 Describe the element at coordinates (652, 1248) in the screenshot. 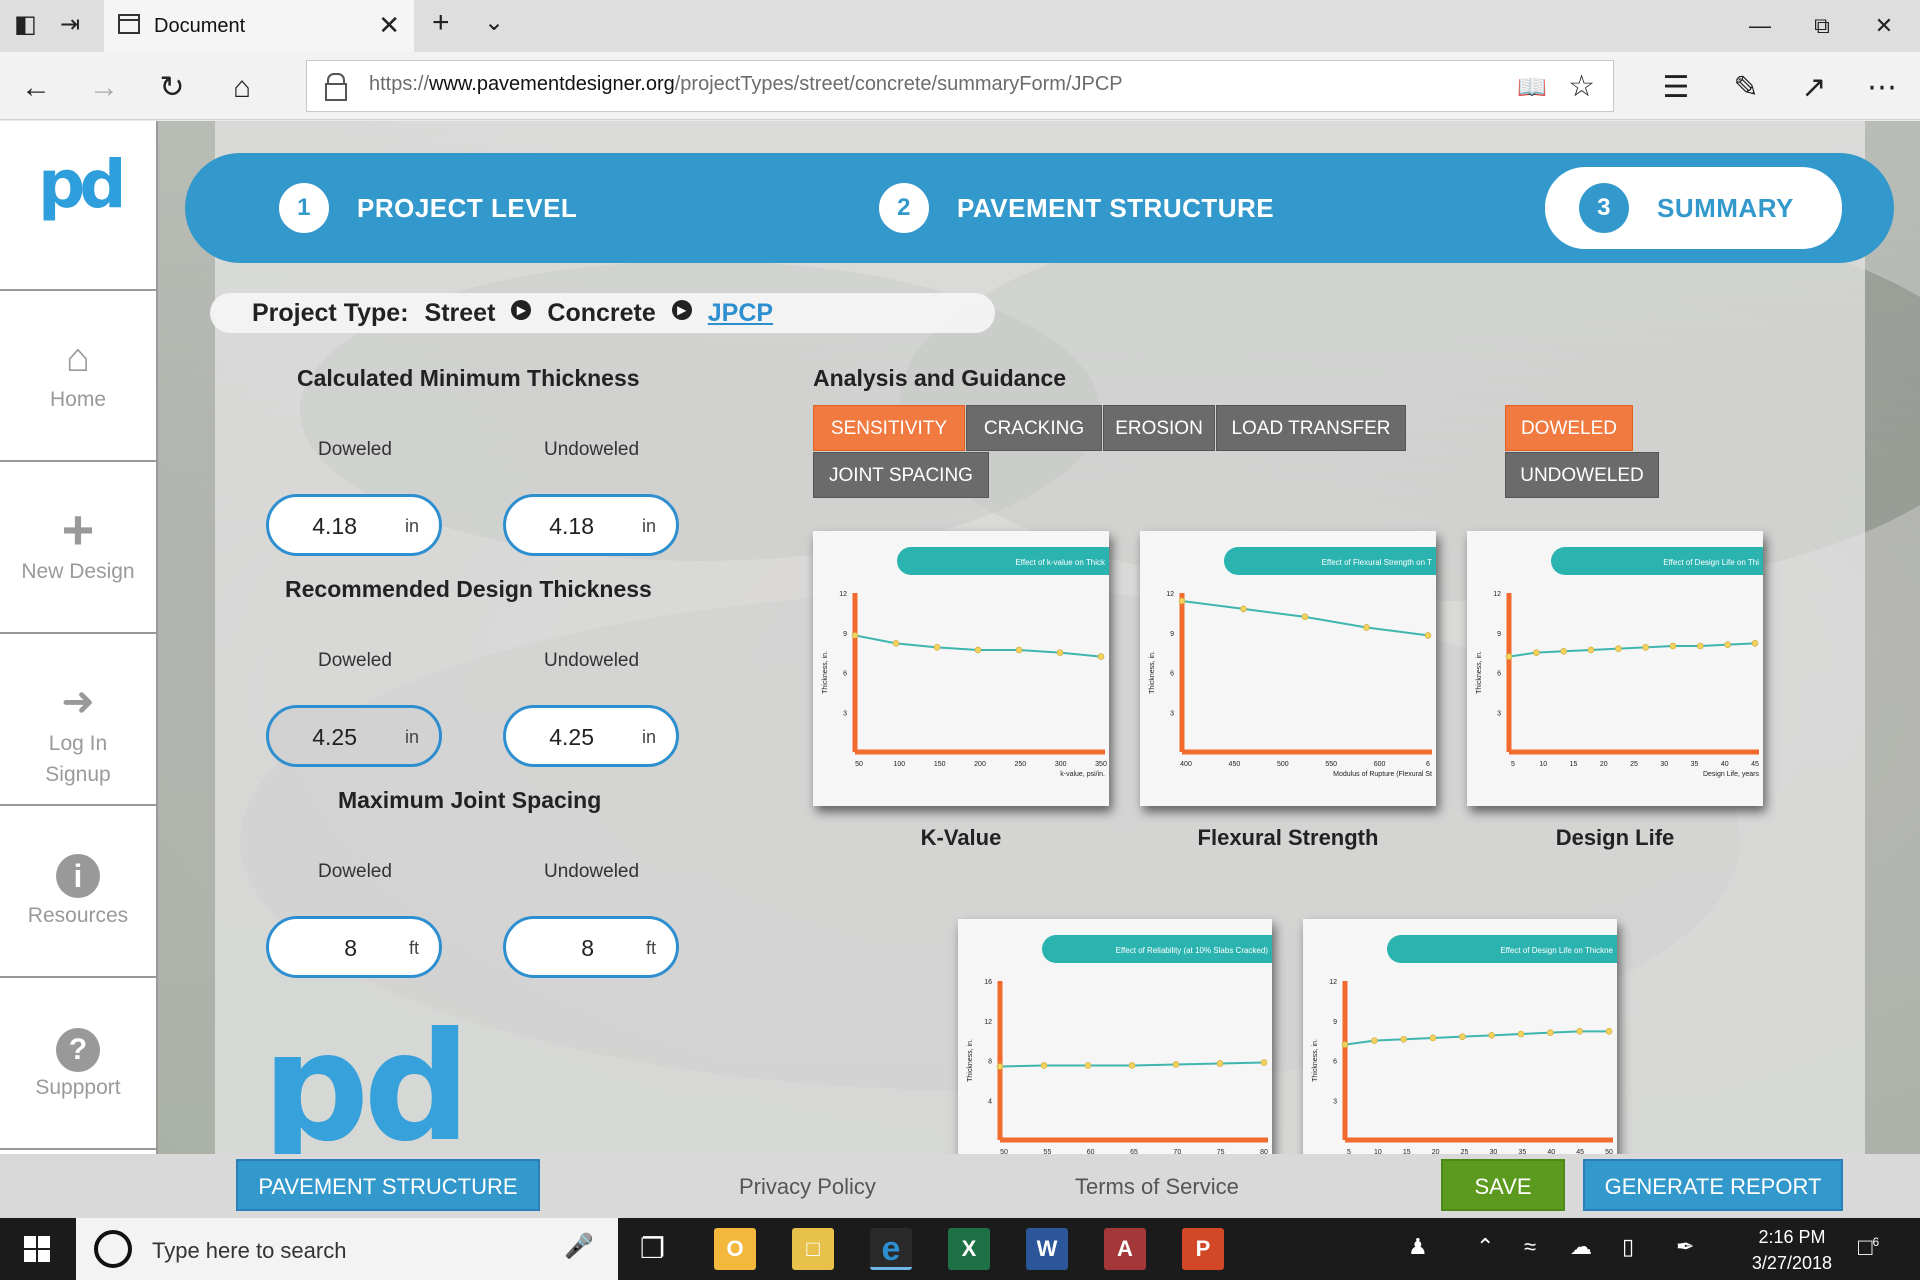

I see `task-view-icon: ❐` at that location.